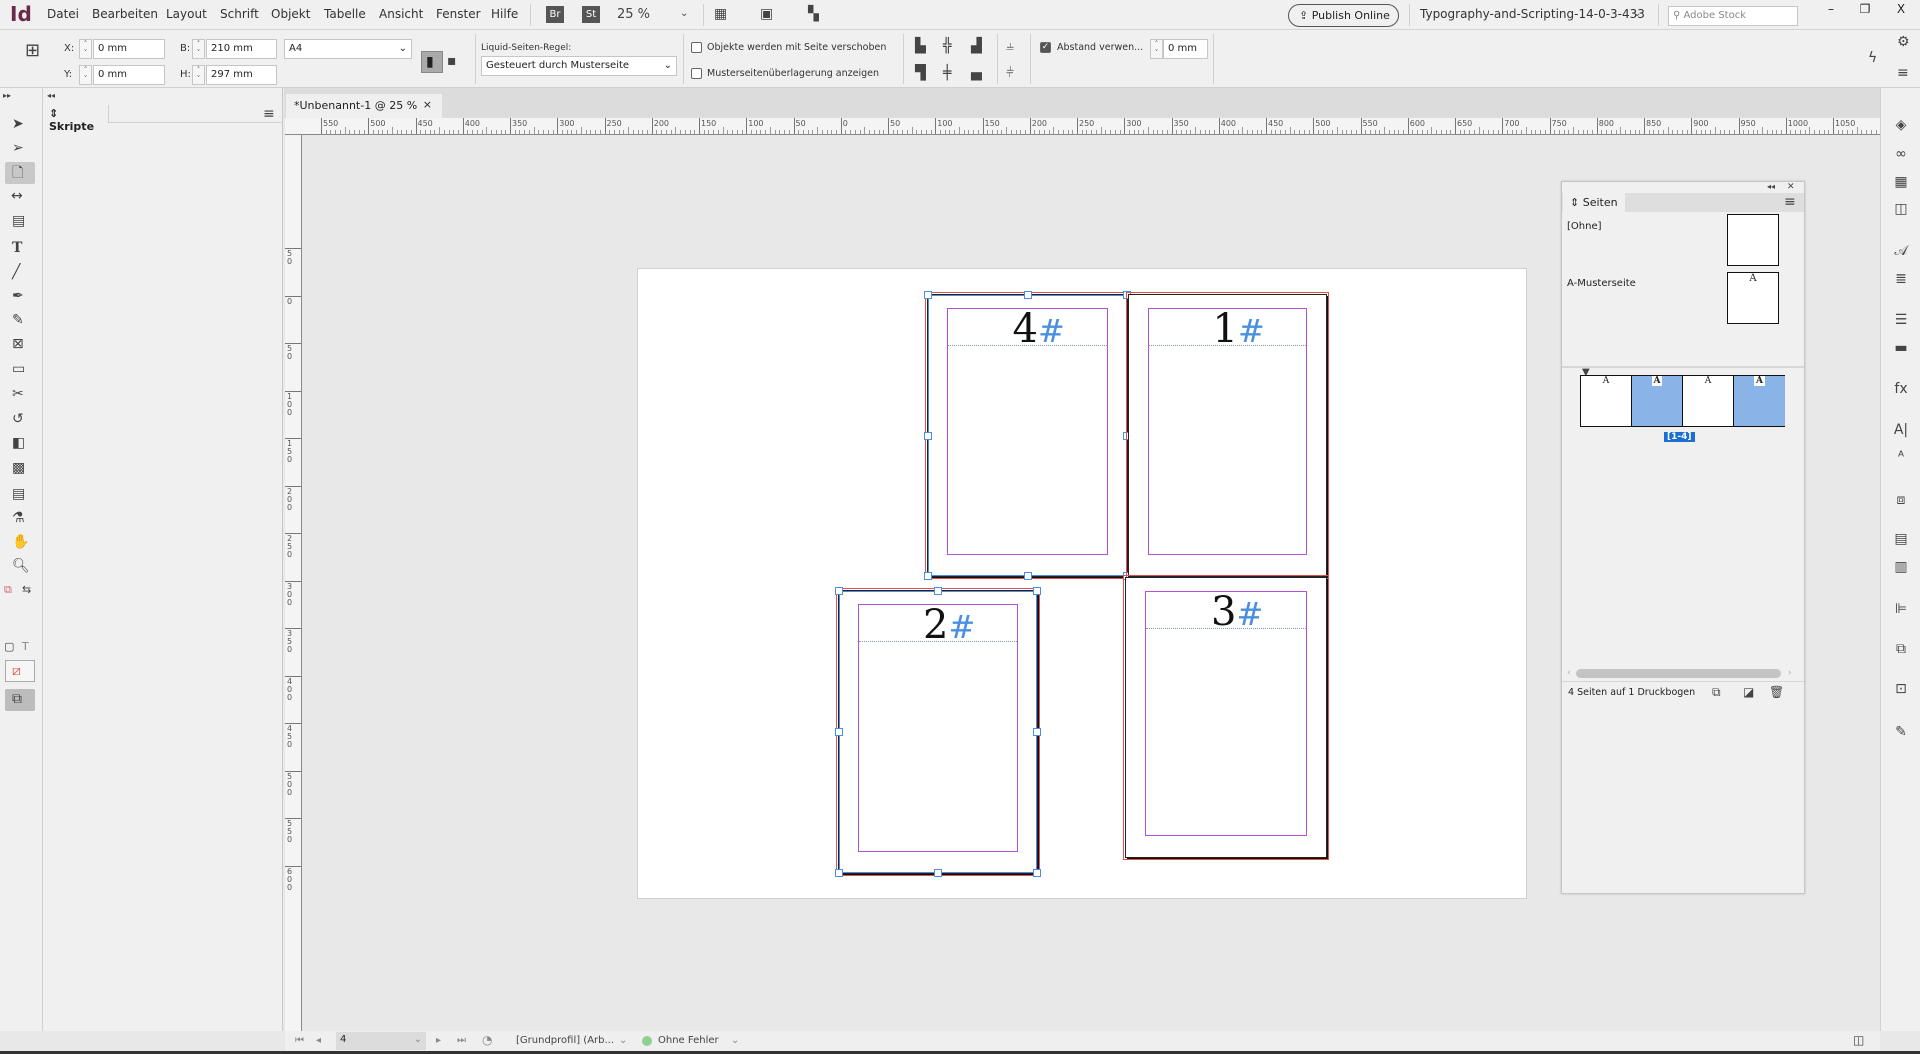  What do you see at coordinates (1901, 182) in the screenshot?
I see `swatches-icon: ▦` at bounding box center [1901, 182].